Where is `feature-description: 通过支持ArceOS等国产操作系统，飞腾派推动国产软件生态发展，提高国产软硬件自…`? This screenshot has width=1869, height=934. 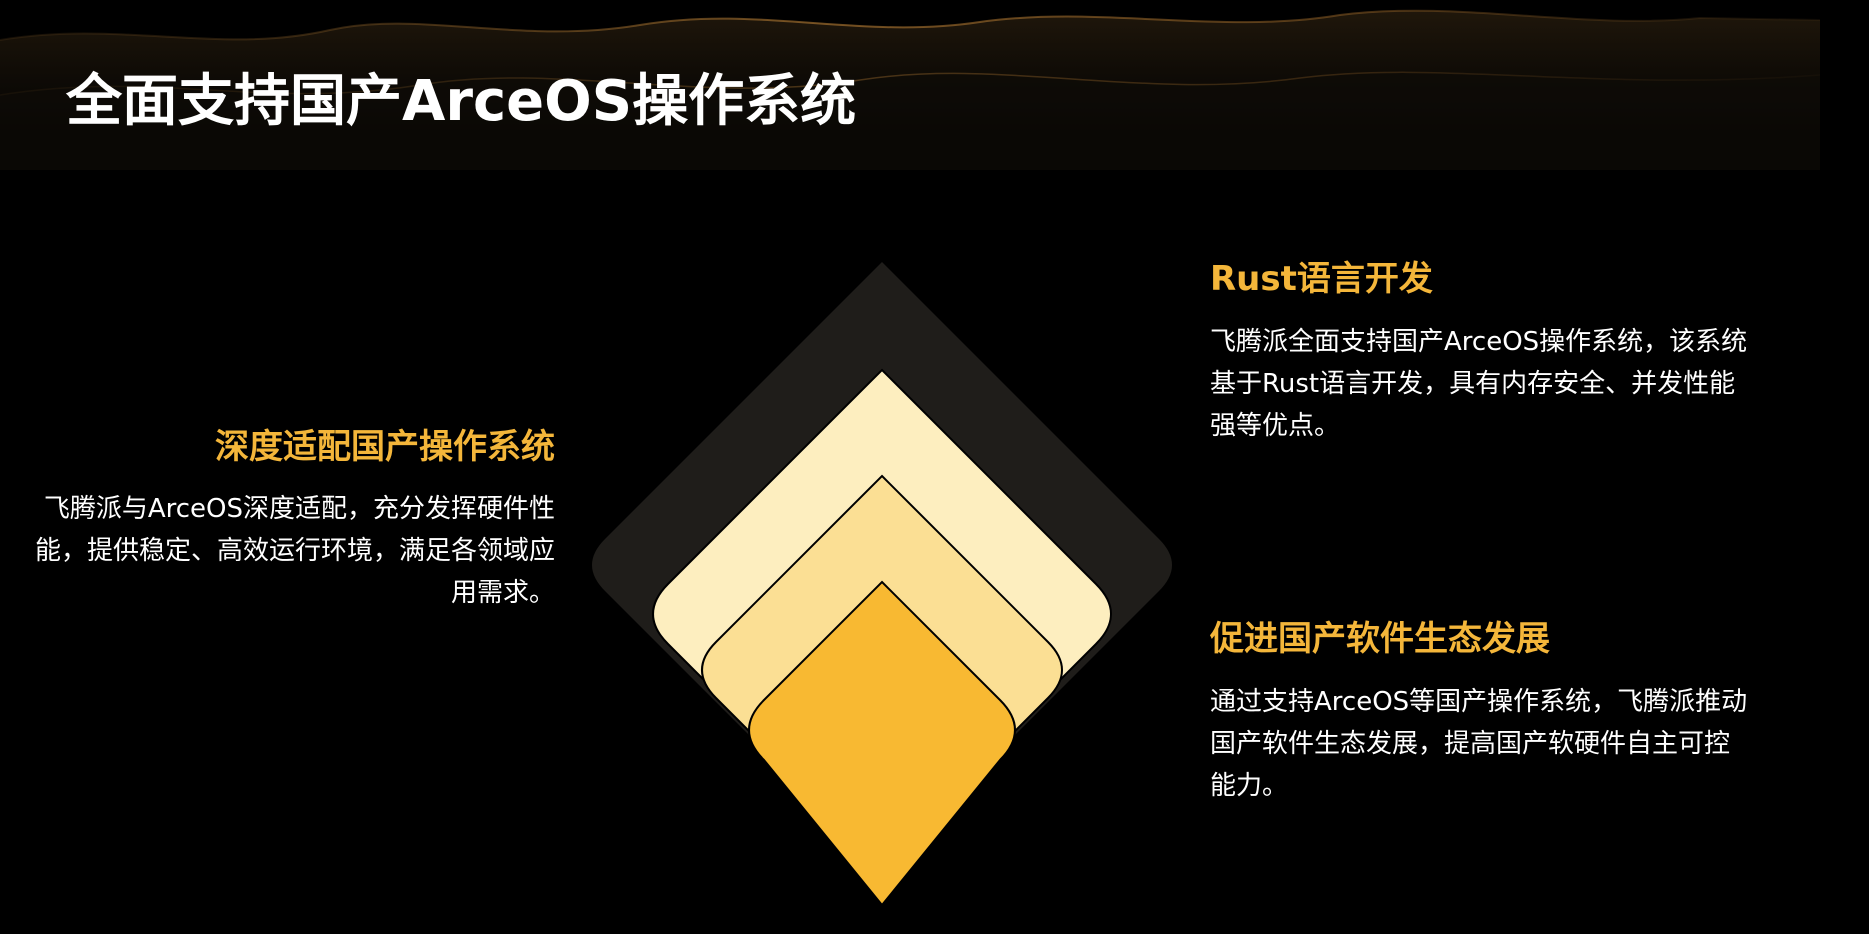 feature-description: 通过支持ArceOS等国产操作系统，飞腾派推动国产软件生态发展，提高国产软硬件自… is located at coordinates (1479, 744).